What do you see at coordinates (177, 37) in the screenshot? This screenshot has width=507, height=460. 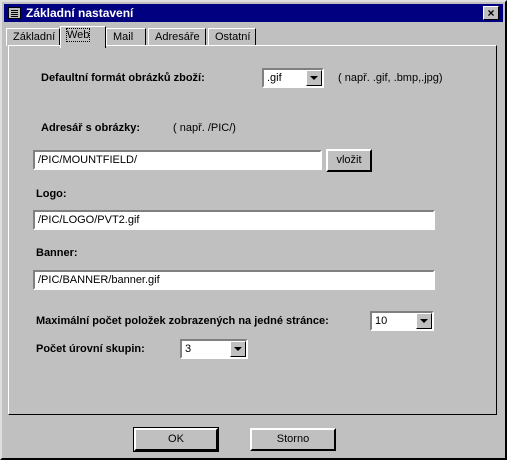 I see `tab-adresare: Adresáře` at bounding box center [177, 37].